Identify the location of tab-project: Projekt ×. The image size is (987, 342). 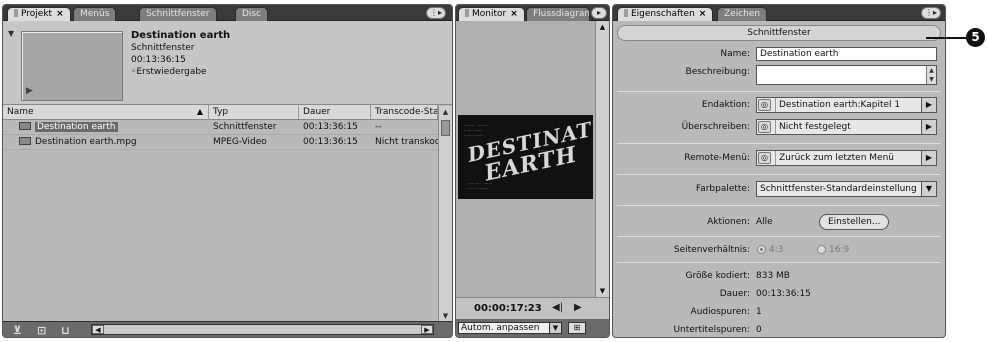
(39, 14).